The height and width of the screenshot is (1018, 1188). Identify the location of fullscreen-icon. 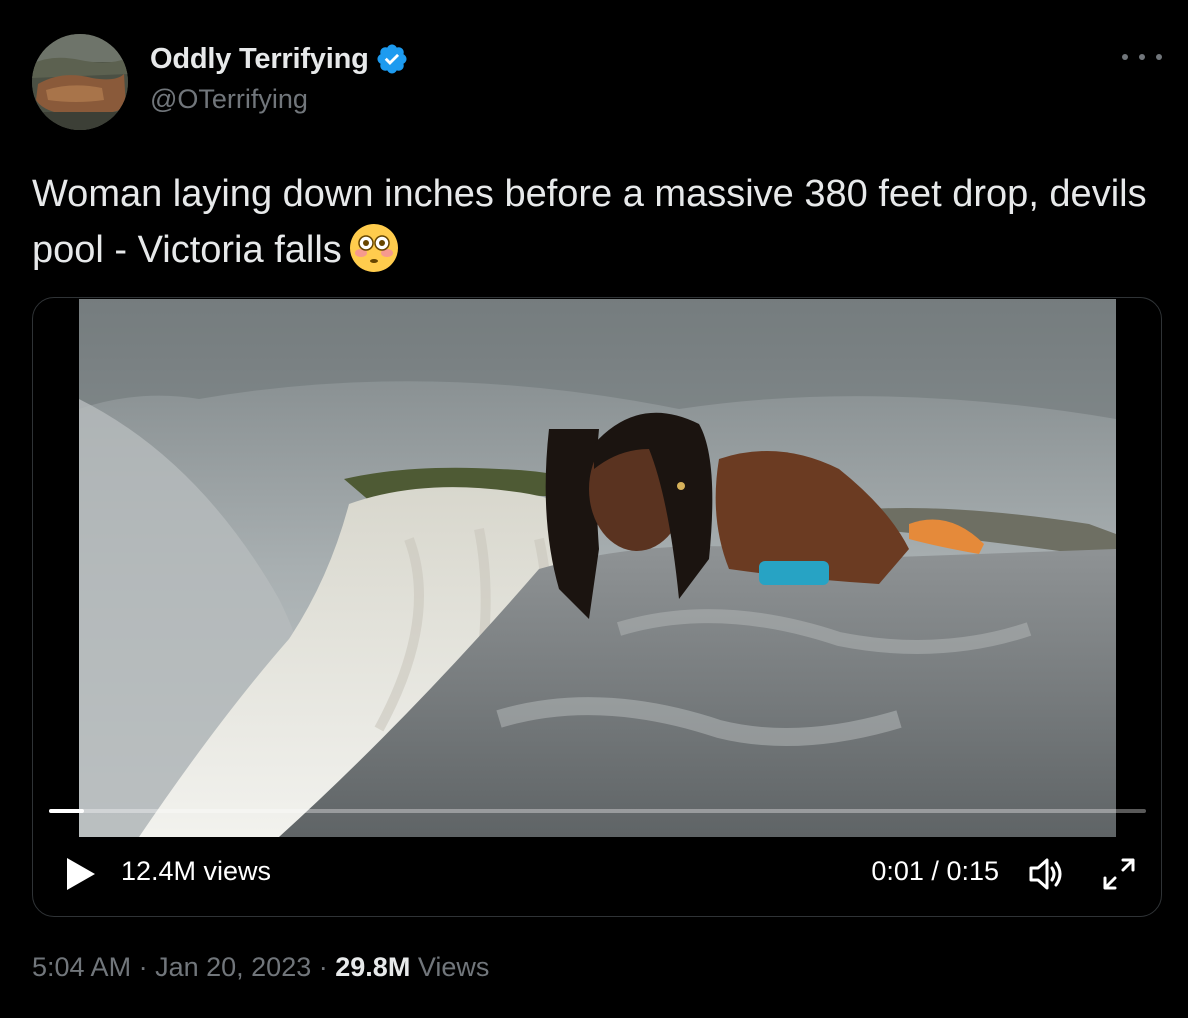
(1119, 874).